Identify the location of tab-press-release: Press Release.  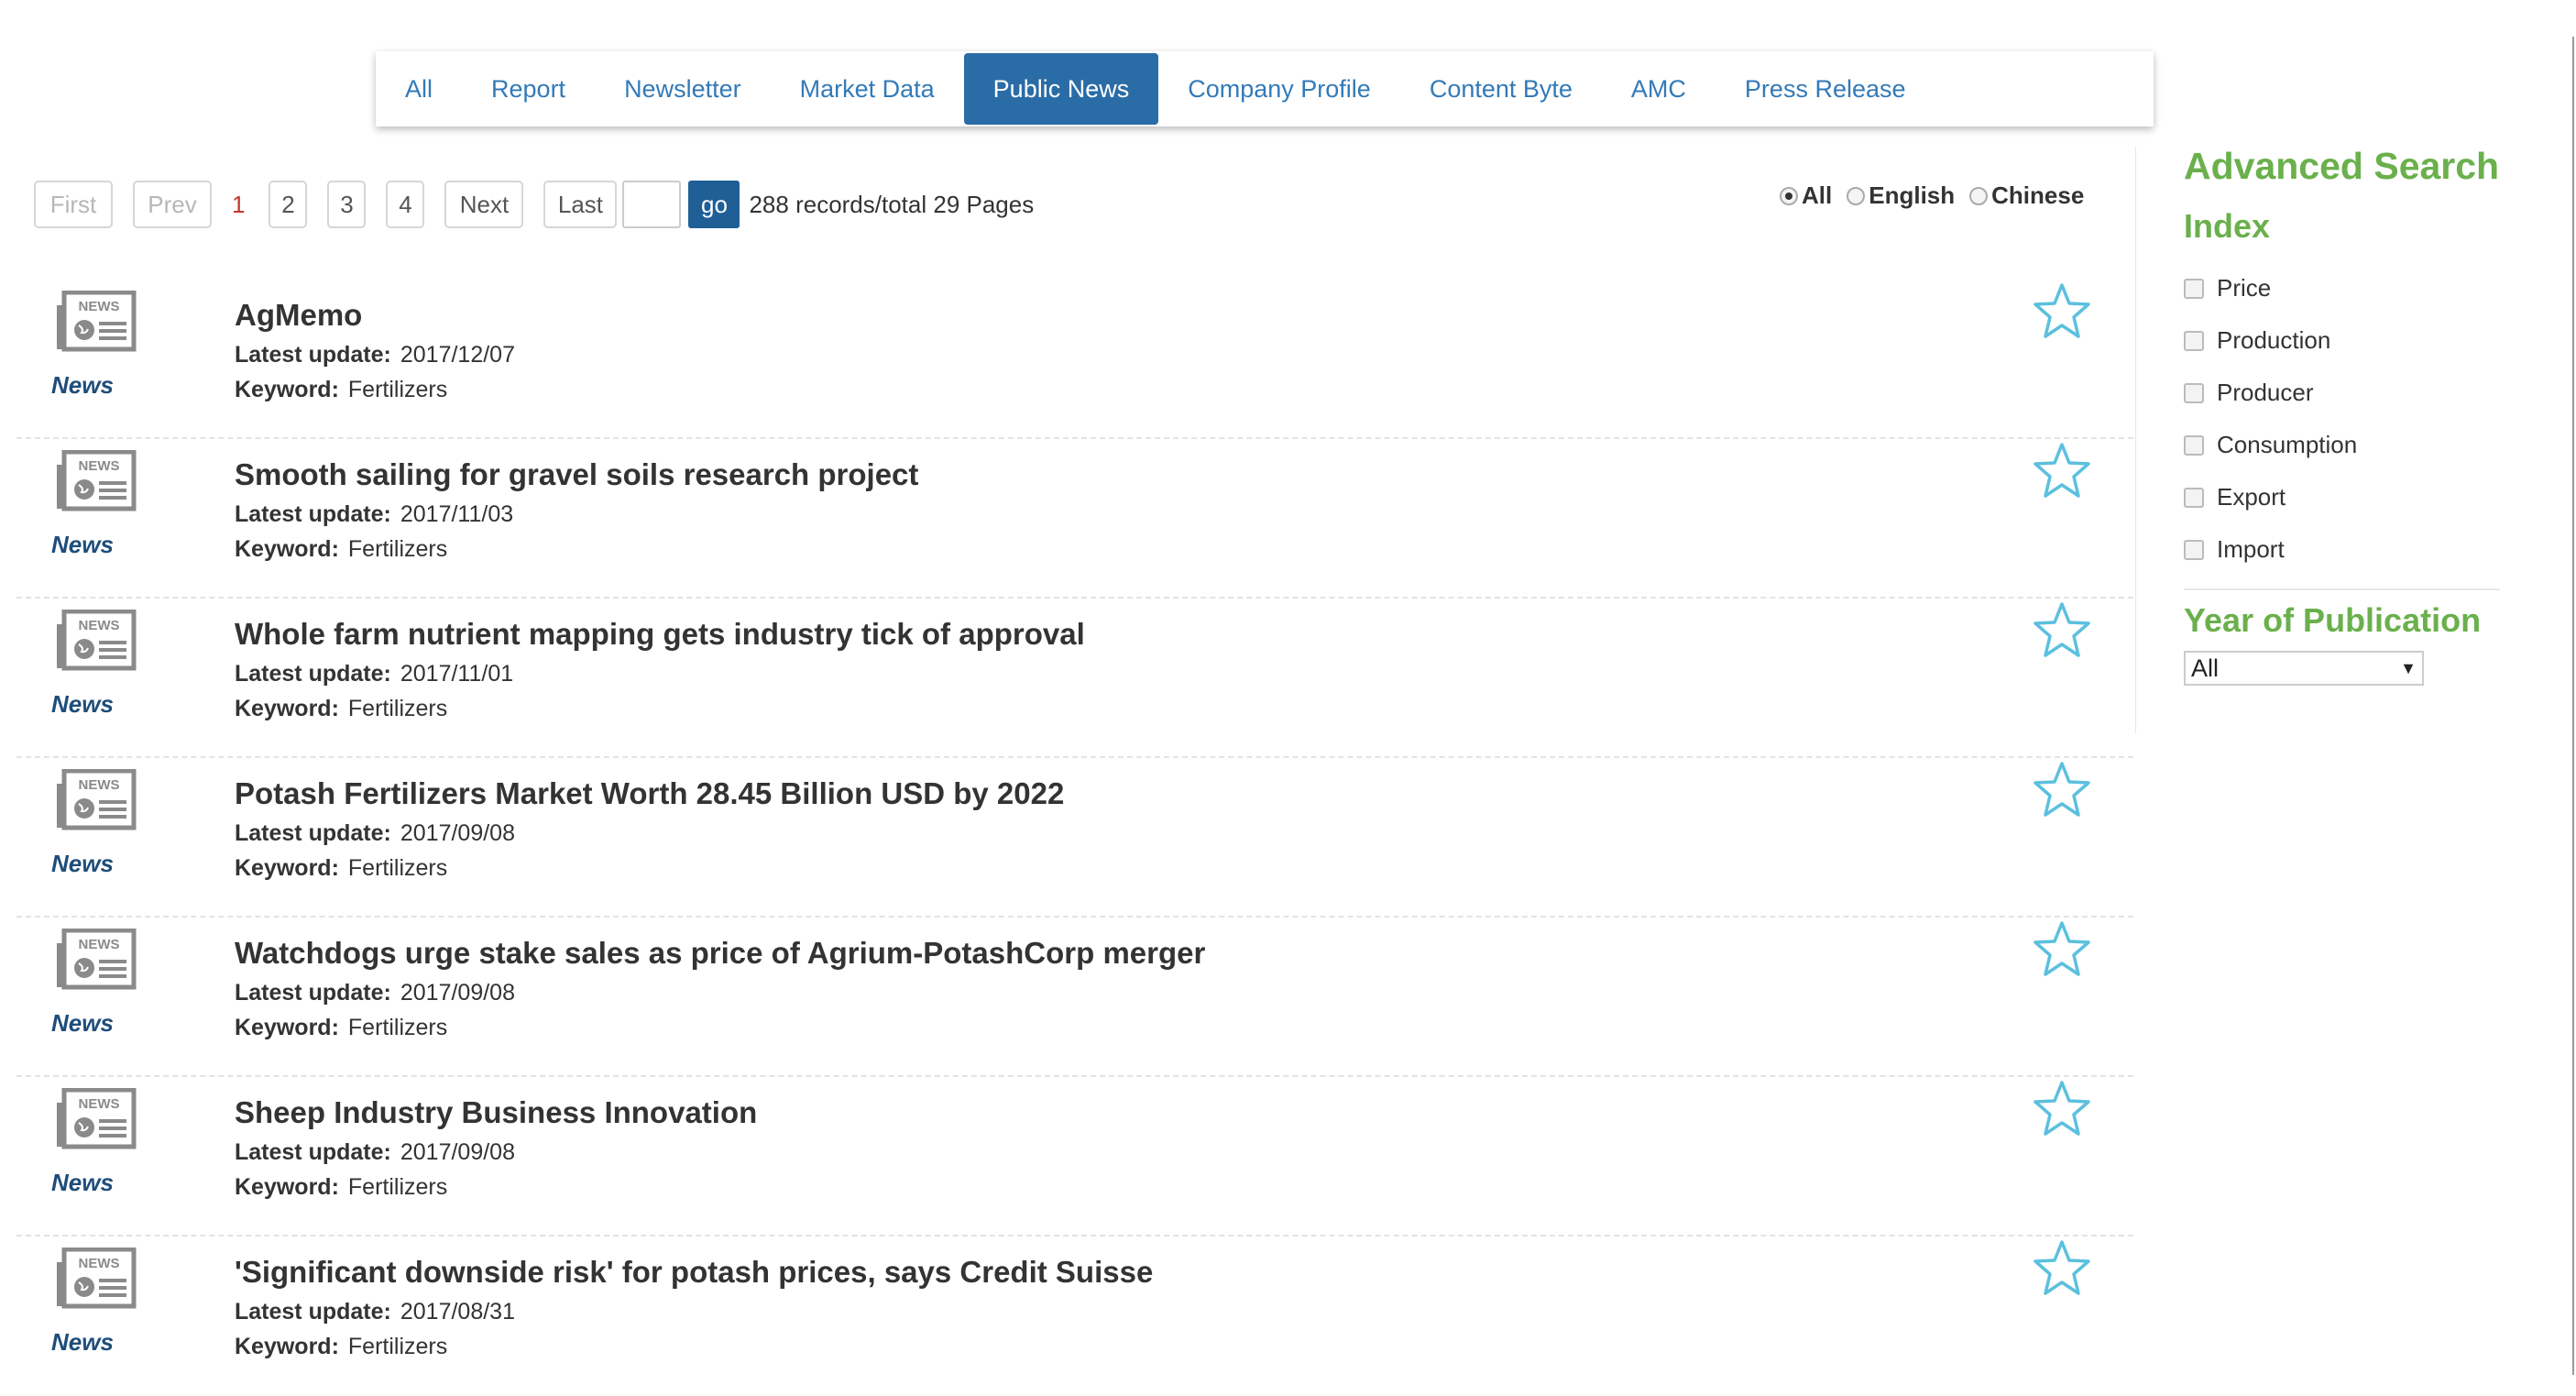
(1825, 88).